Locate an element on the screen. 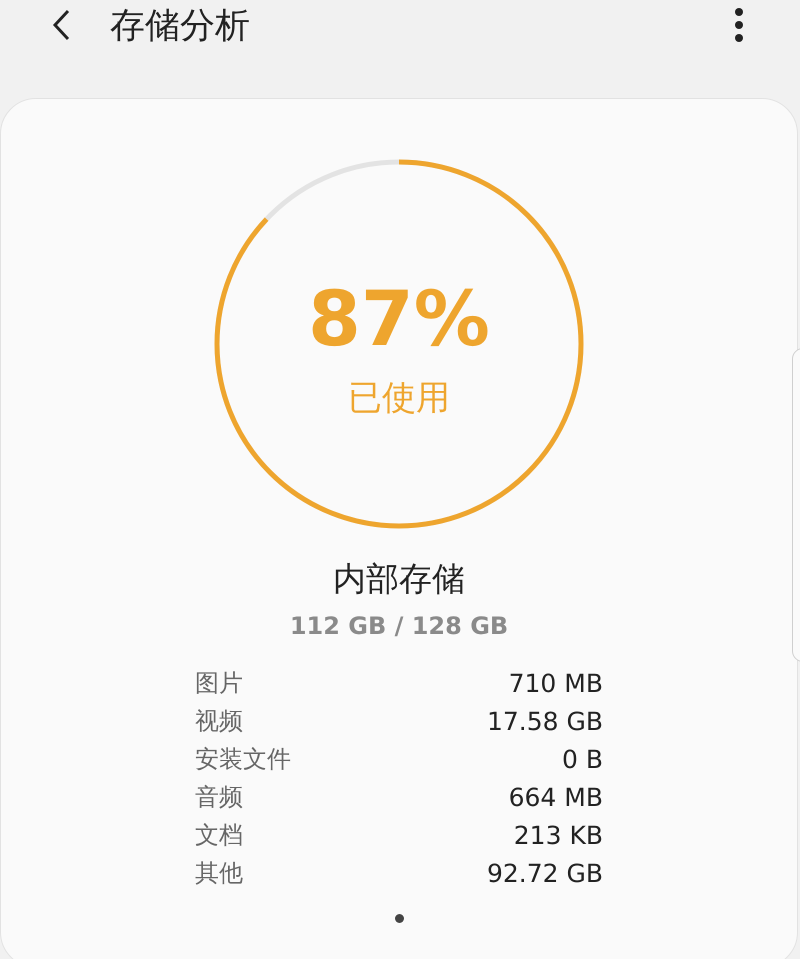 Image resolution: width=800 pixels, height=959 pixels. category-size: 710 MB is located at coordinates (555, 683).